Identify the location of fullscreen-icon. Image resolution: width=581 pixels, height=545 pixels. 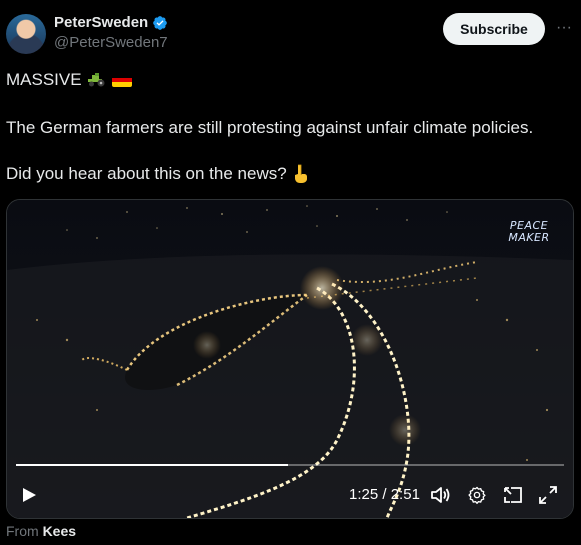
(548, 495).